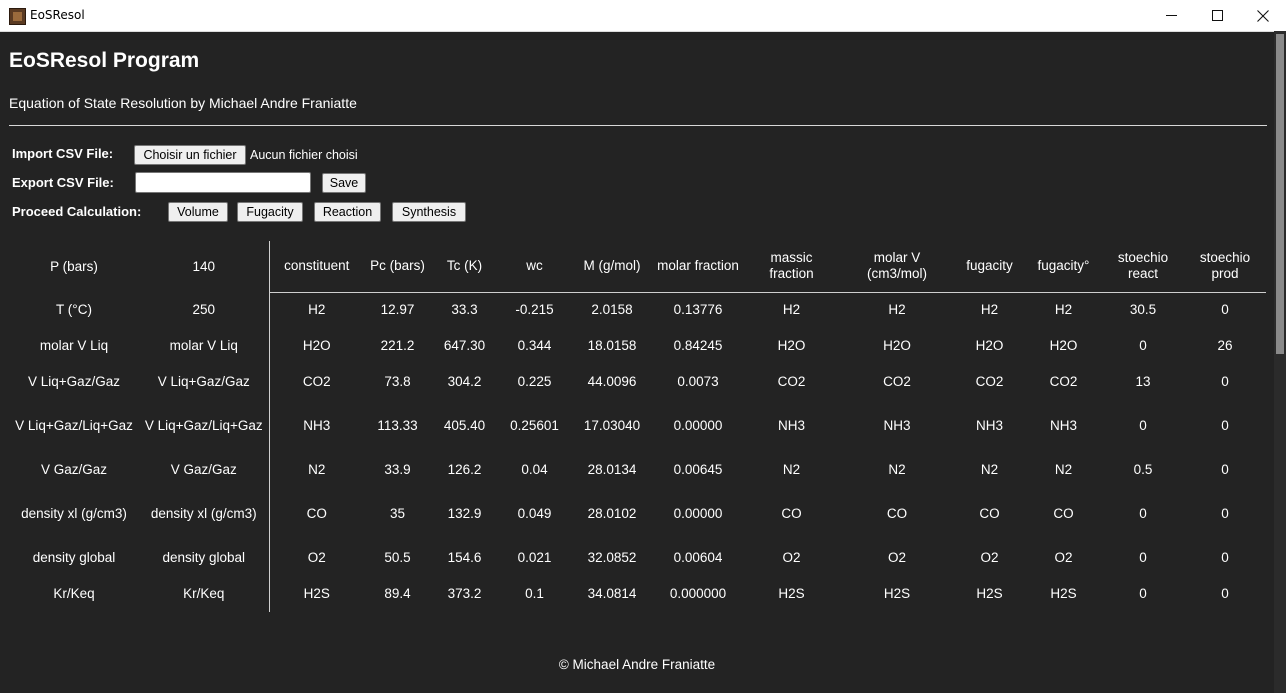  I want to click on fugacity-button: Fugacity, so click(270, 212).